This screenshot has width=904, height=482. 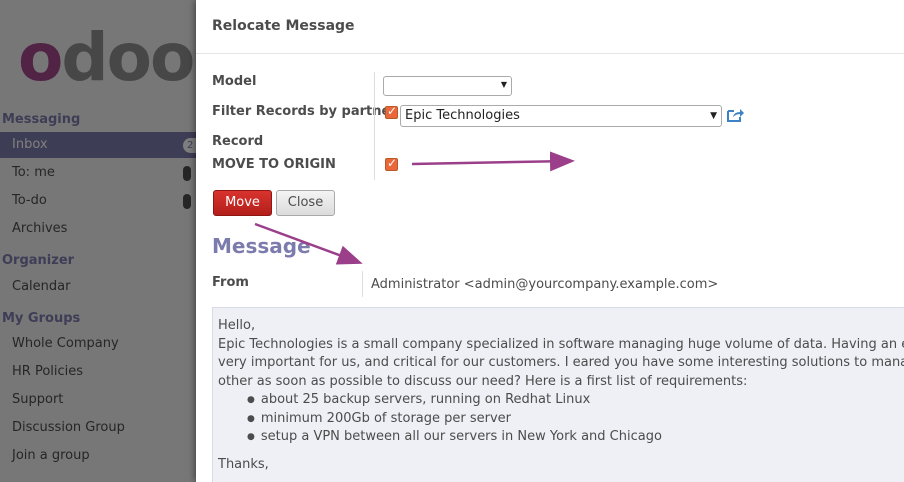 I want to click on message-section-title: Message, so click(x=261, y=246).